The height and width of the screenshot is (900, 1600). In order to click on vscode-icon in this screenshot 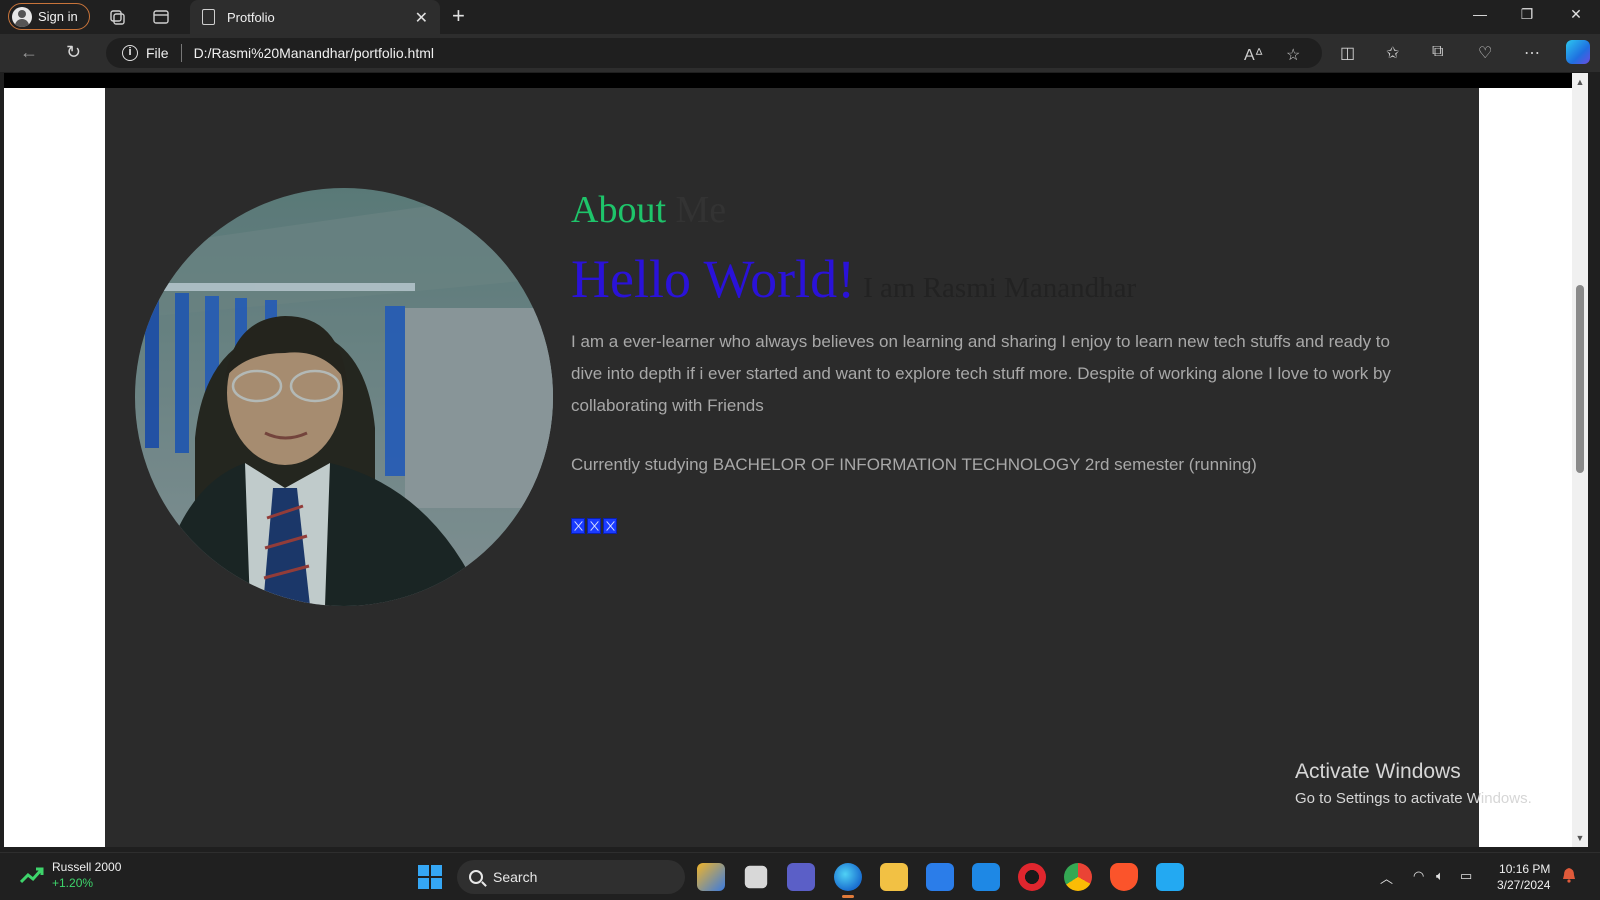, I will do `click(1170, 877)`.